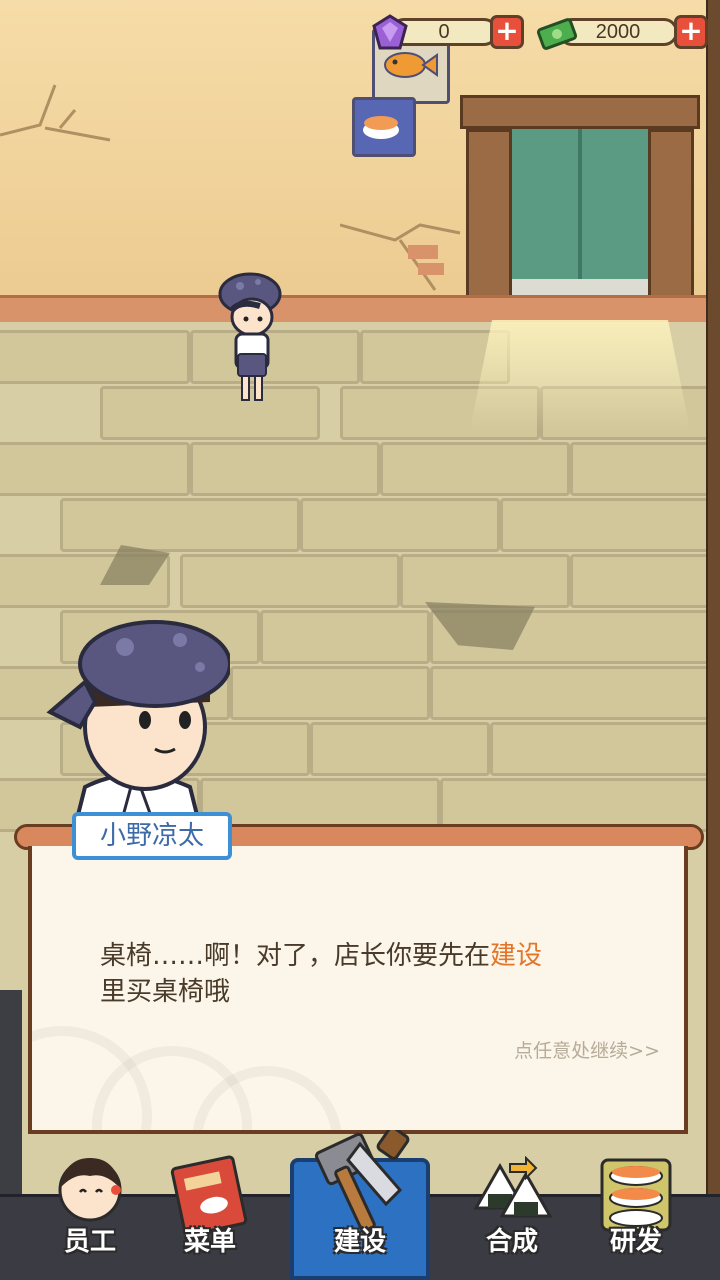 The image size is (720, 1280). Describe the element at coordinates (138, 723) in the screenshot. I see `speaker-portrait` at that location.